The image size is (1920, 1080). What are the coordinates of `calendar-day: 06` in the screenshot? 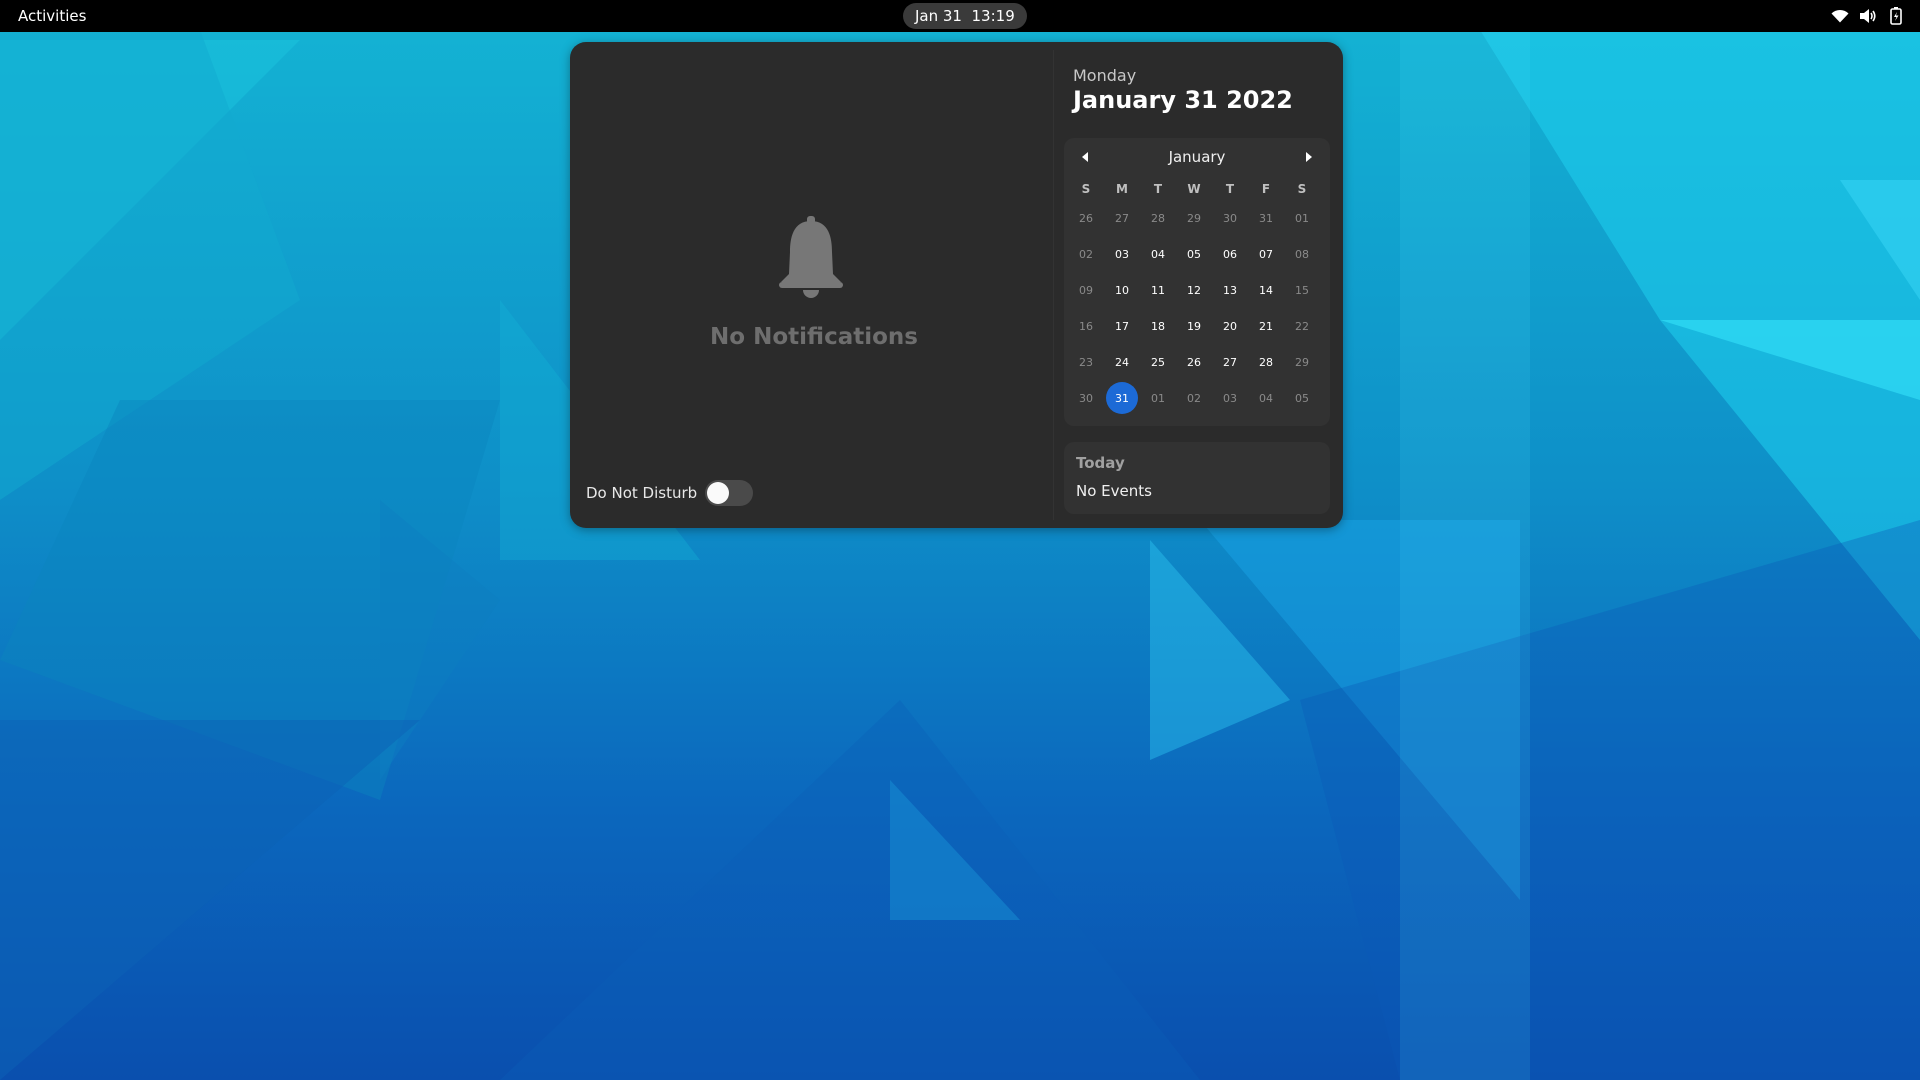 It's located at (1230, 254).